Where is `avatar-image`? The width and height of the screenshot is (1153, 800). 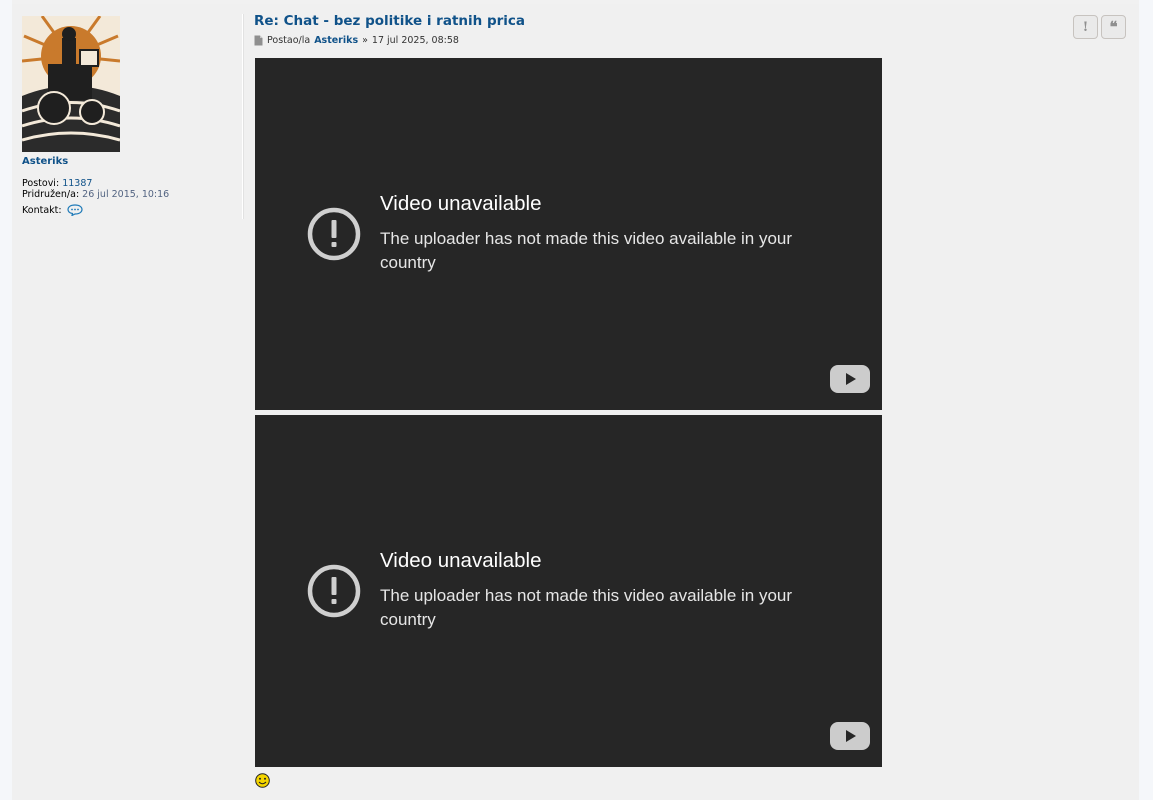 avatar-image is located at coordinates (71, 84).